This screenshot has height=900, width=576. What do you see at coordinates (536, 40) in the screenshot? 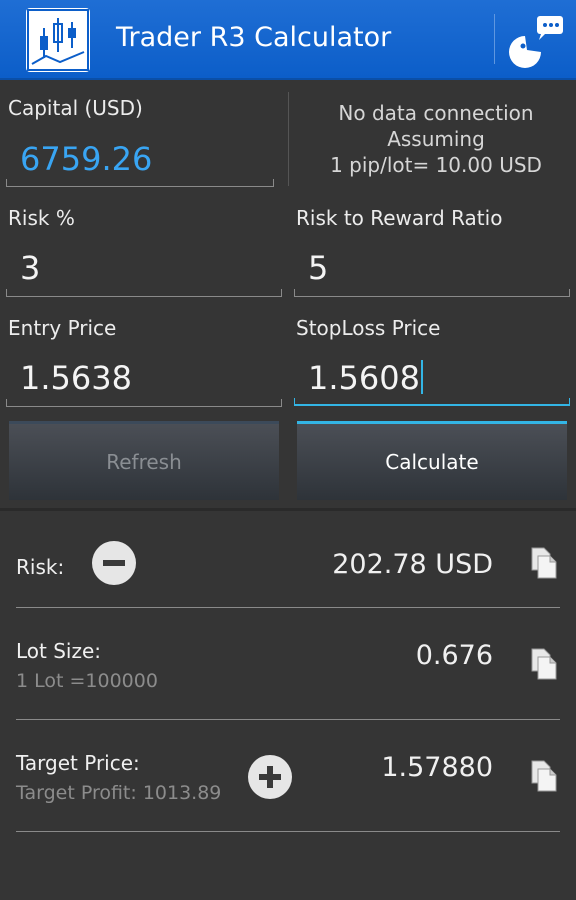
I see `chat-bubble-icon` at bounding box center [536, 40].